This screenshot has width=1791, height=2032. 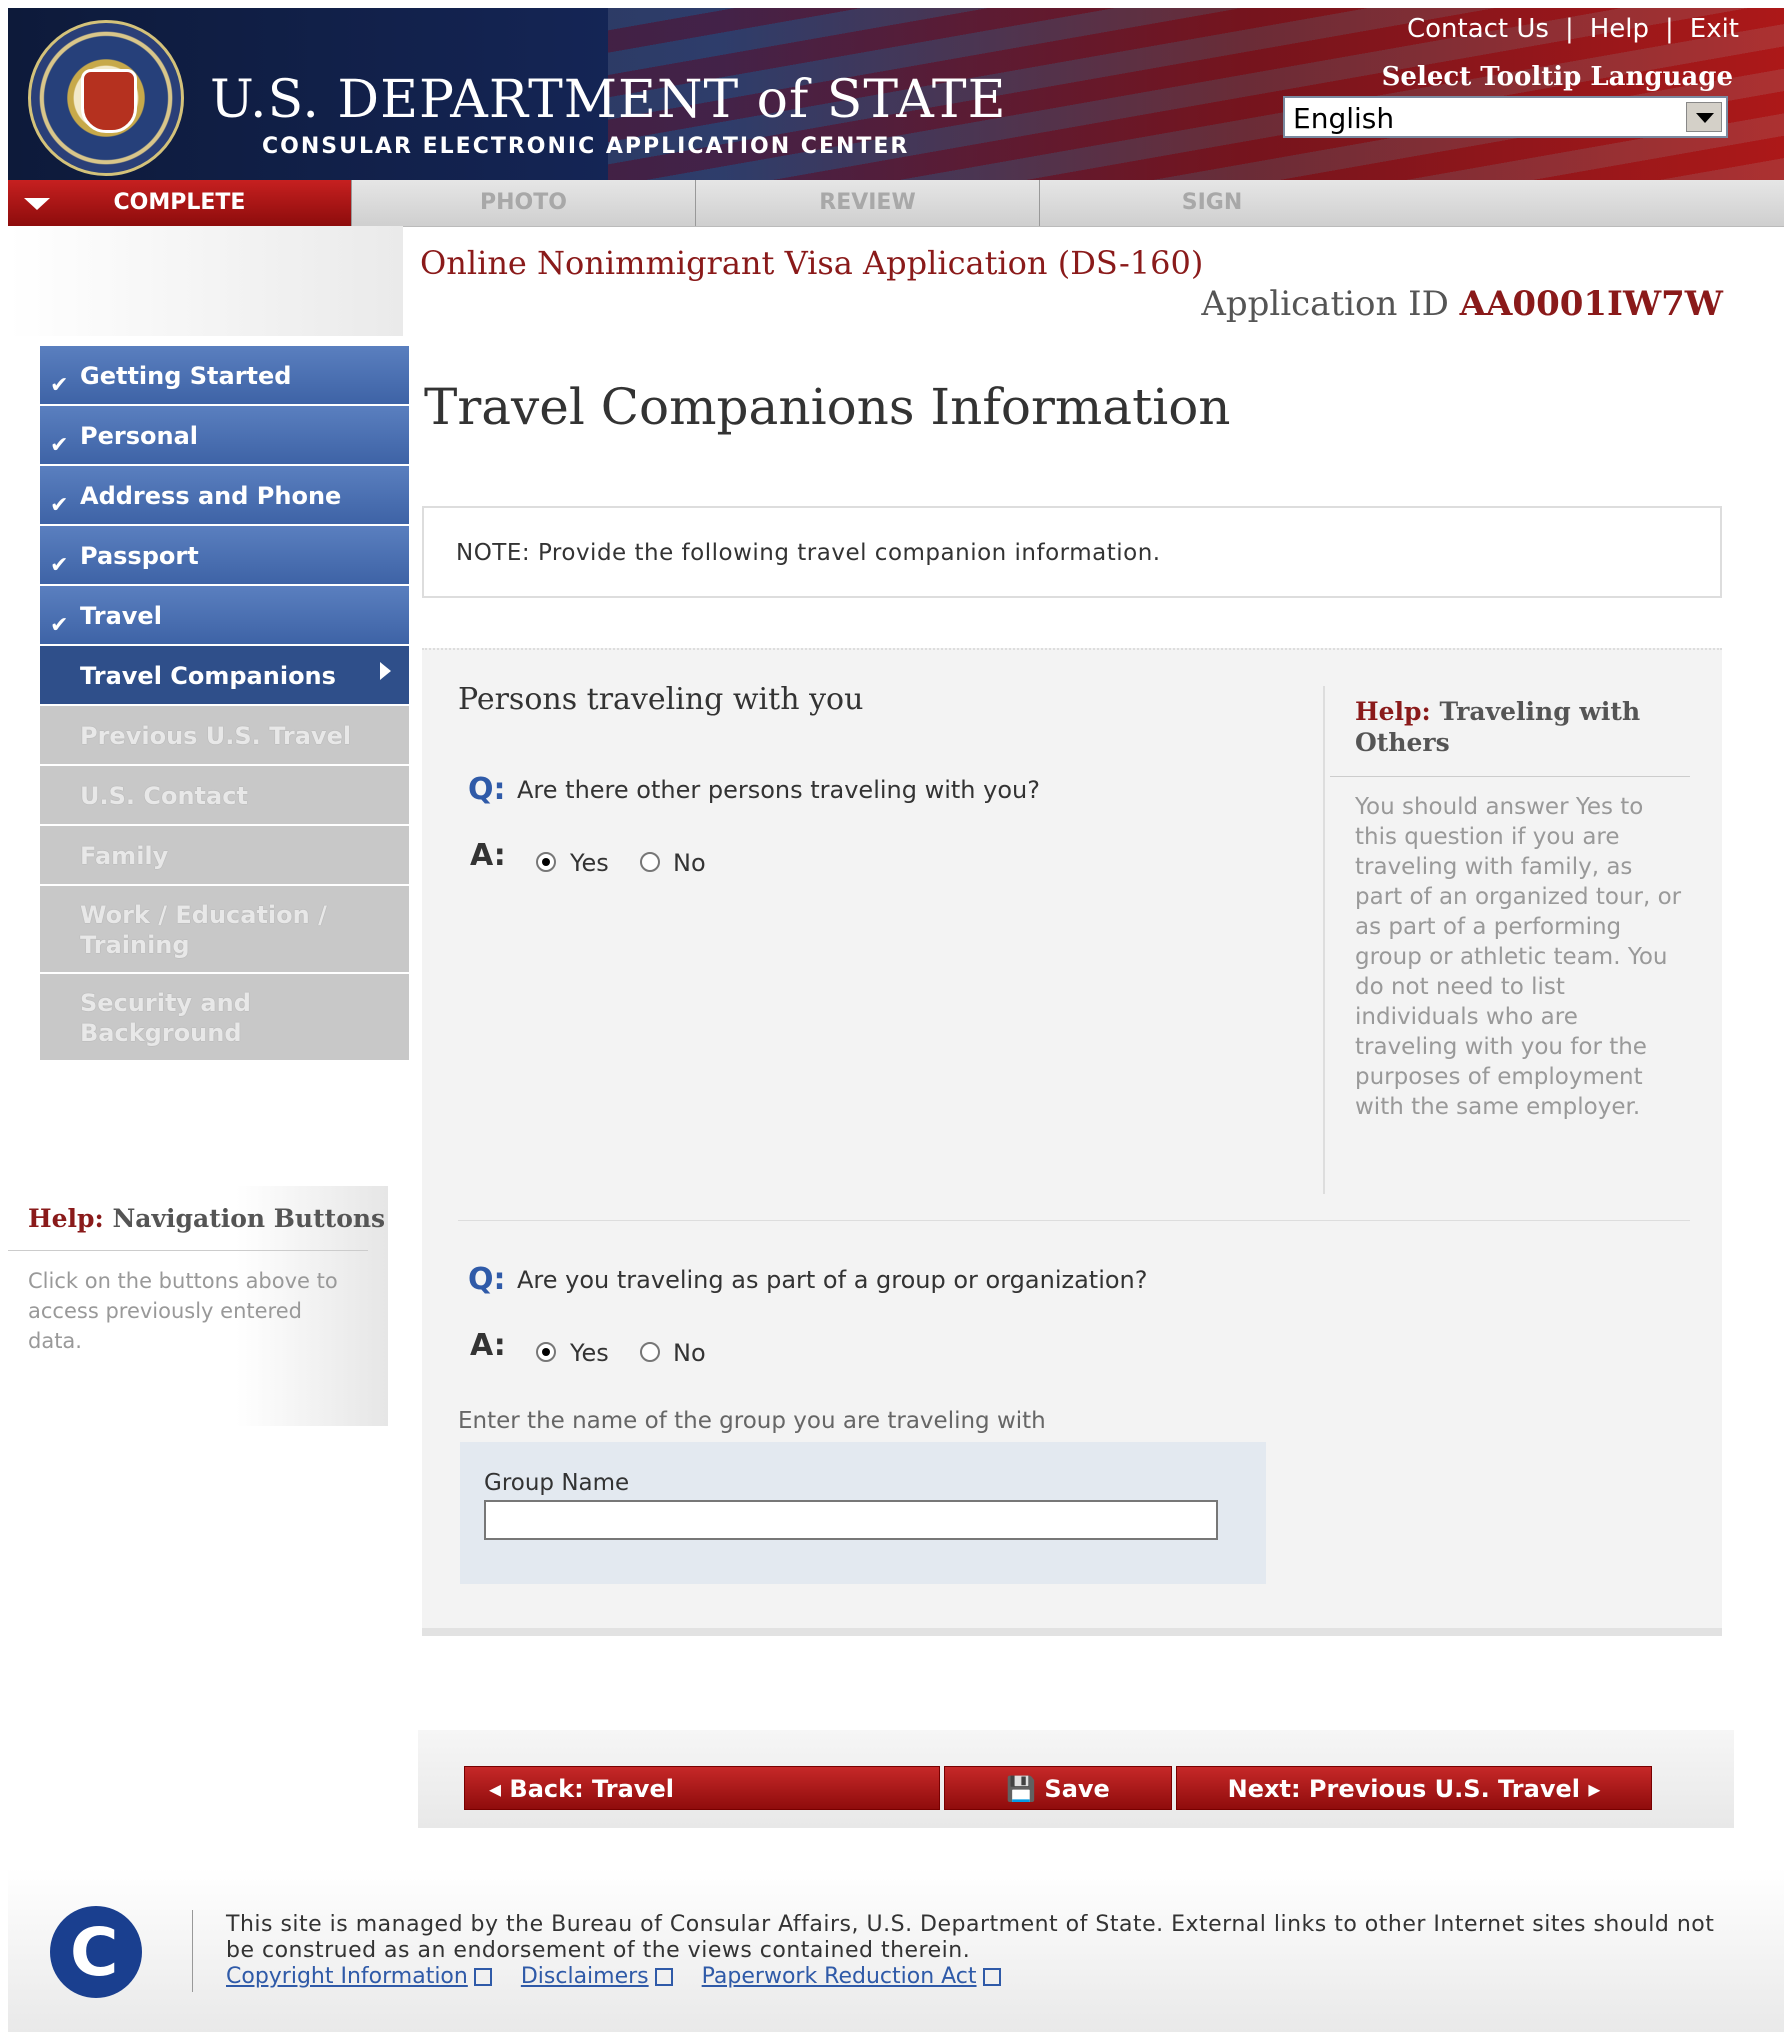 What do you see at coordinates (650, 862) in the screenshot?
I see `companions-no-radio` at bounding box center [650, 862].